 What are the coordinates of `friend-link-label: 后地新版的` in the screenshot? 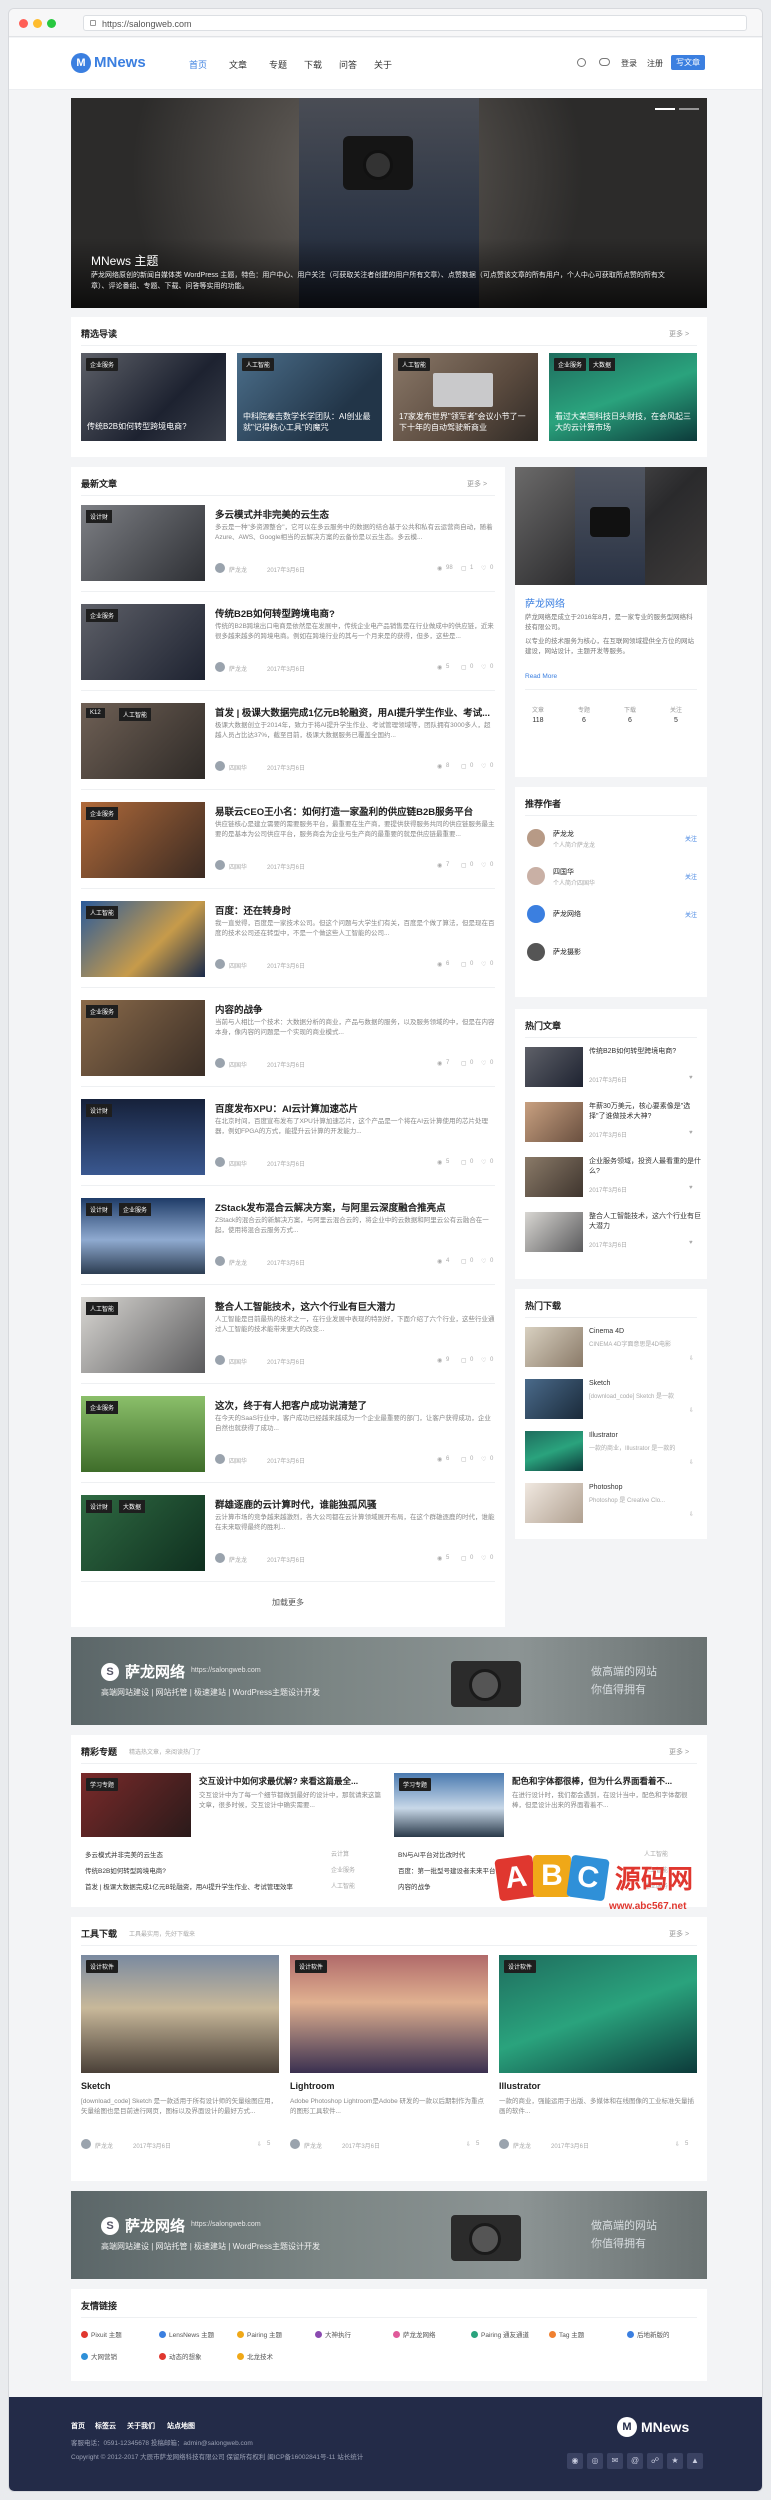 It's located at (653, 2335).